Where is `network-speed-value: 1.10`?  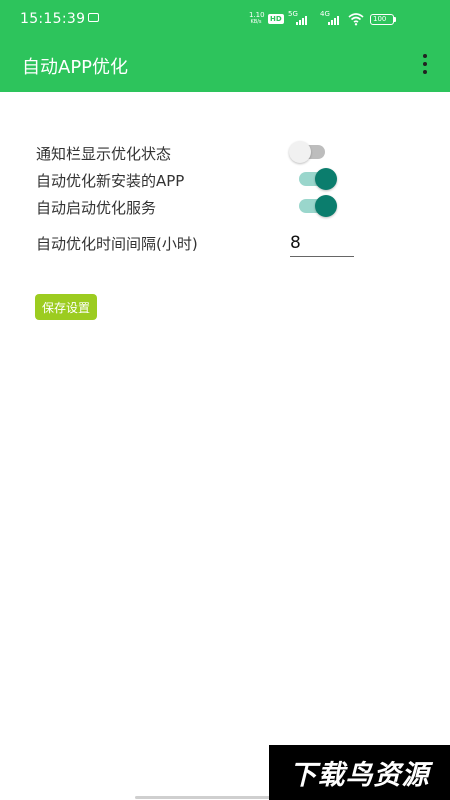 network-speed-value: 1.10 is located at coordinates (257, 15).